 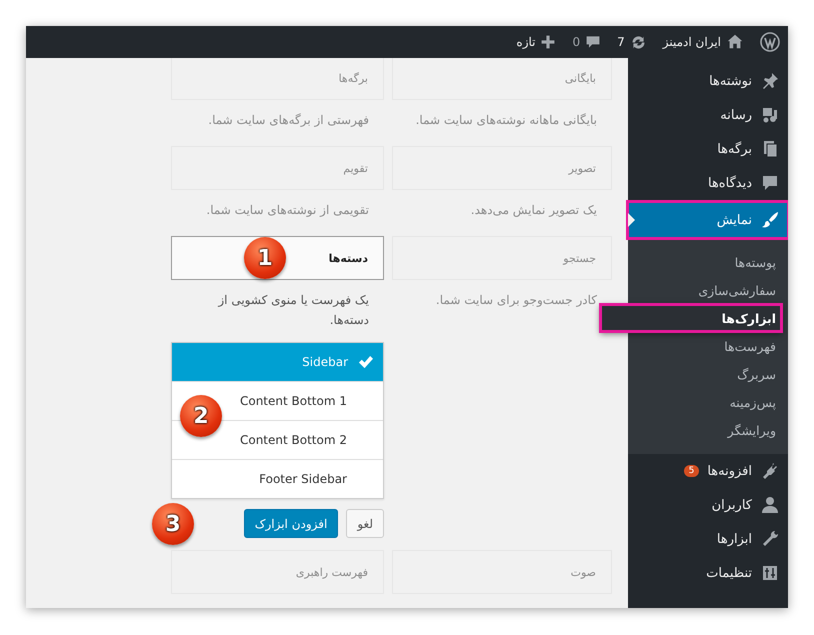 What do you see at coordinates (770, 220) in the screenshot?
I see `brush-icon` at bounding box center [770, 220].